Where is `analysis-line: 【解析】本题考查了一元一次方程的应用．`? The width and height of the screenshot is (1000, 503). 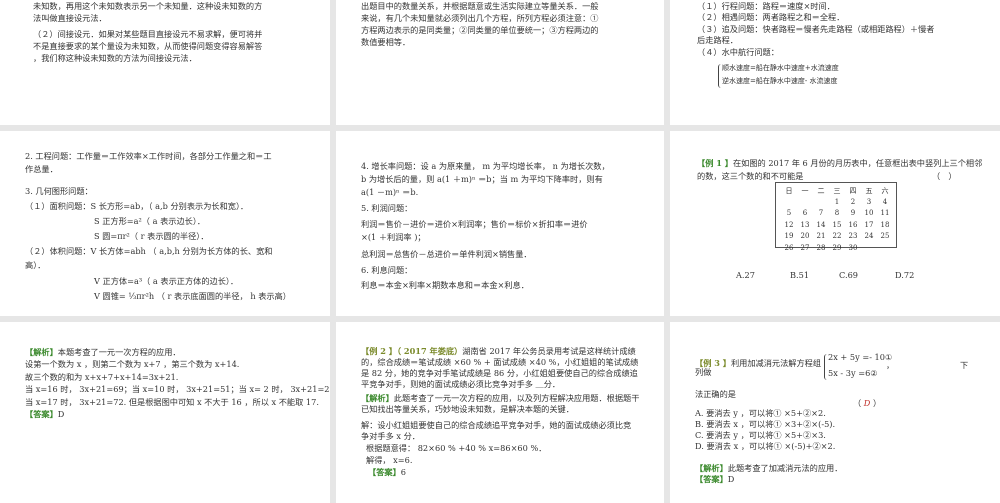
analysis-line: 【解析】本题考查了一元一次方程的应用． is located at coordinates (103, 352).